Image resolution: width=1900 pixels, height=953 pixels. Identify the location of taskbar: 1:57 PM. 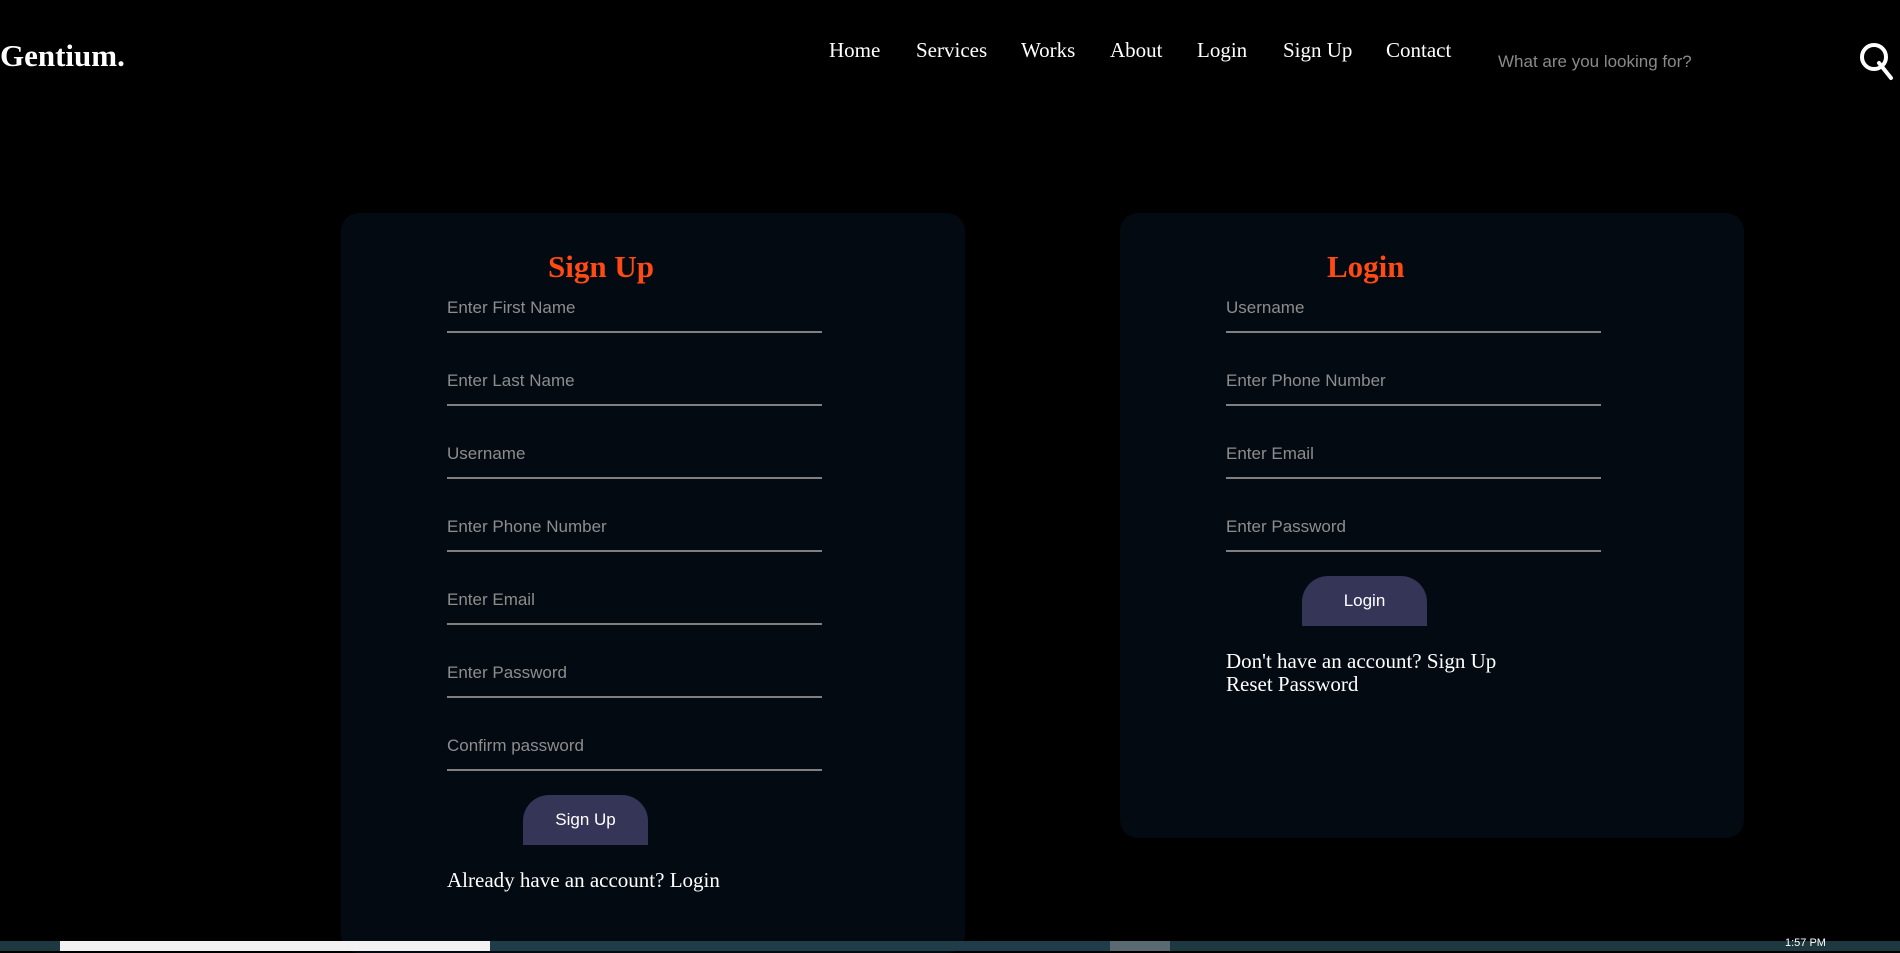
(950, 944).